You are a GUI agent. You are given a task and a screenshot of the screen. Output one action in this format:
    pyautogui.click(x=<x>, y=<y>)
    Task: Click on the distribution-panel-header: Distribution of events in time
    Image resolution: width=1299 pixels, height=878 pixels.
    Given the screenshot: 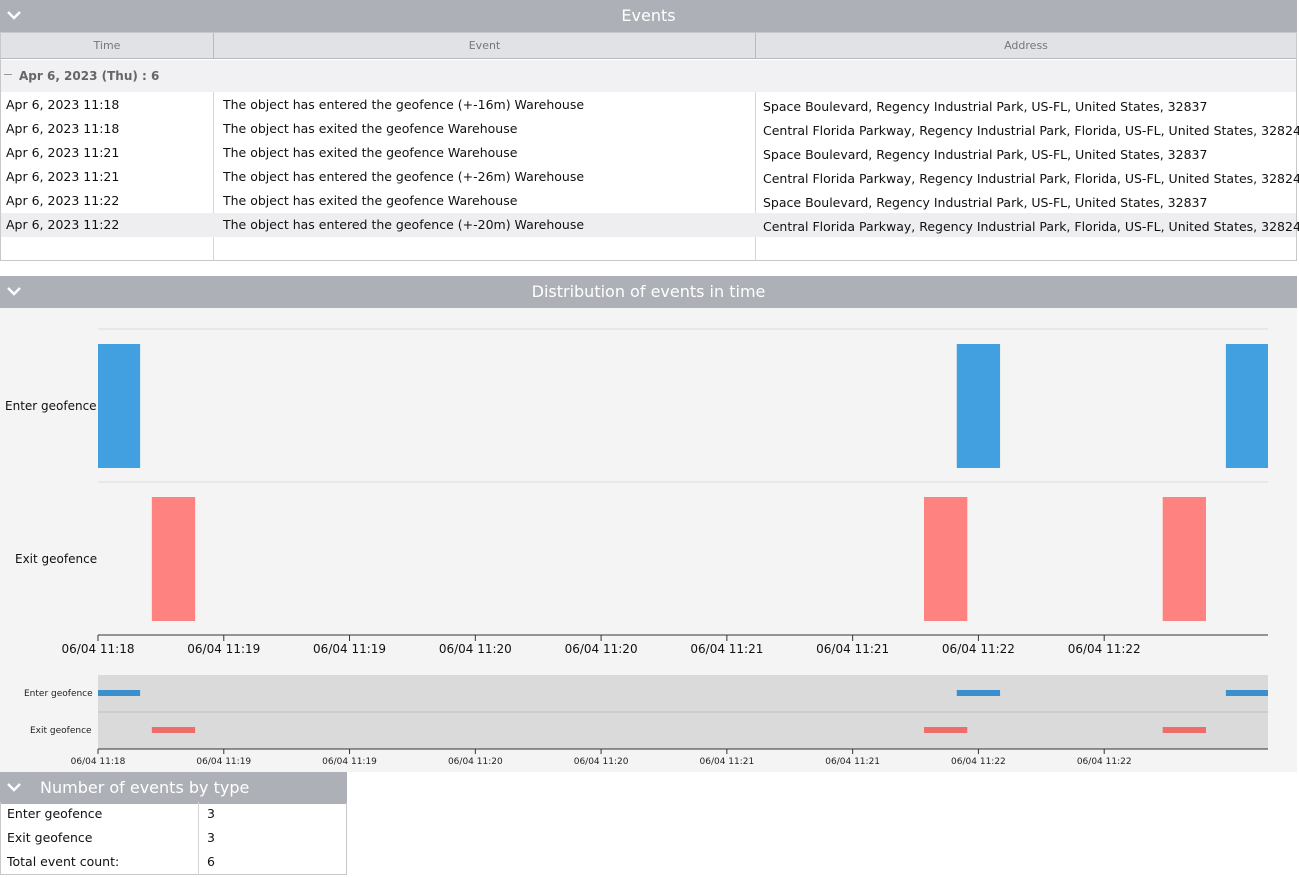 What is the action you would take?
    pyautogui.click(x=648, y=292)
    